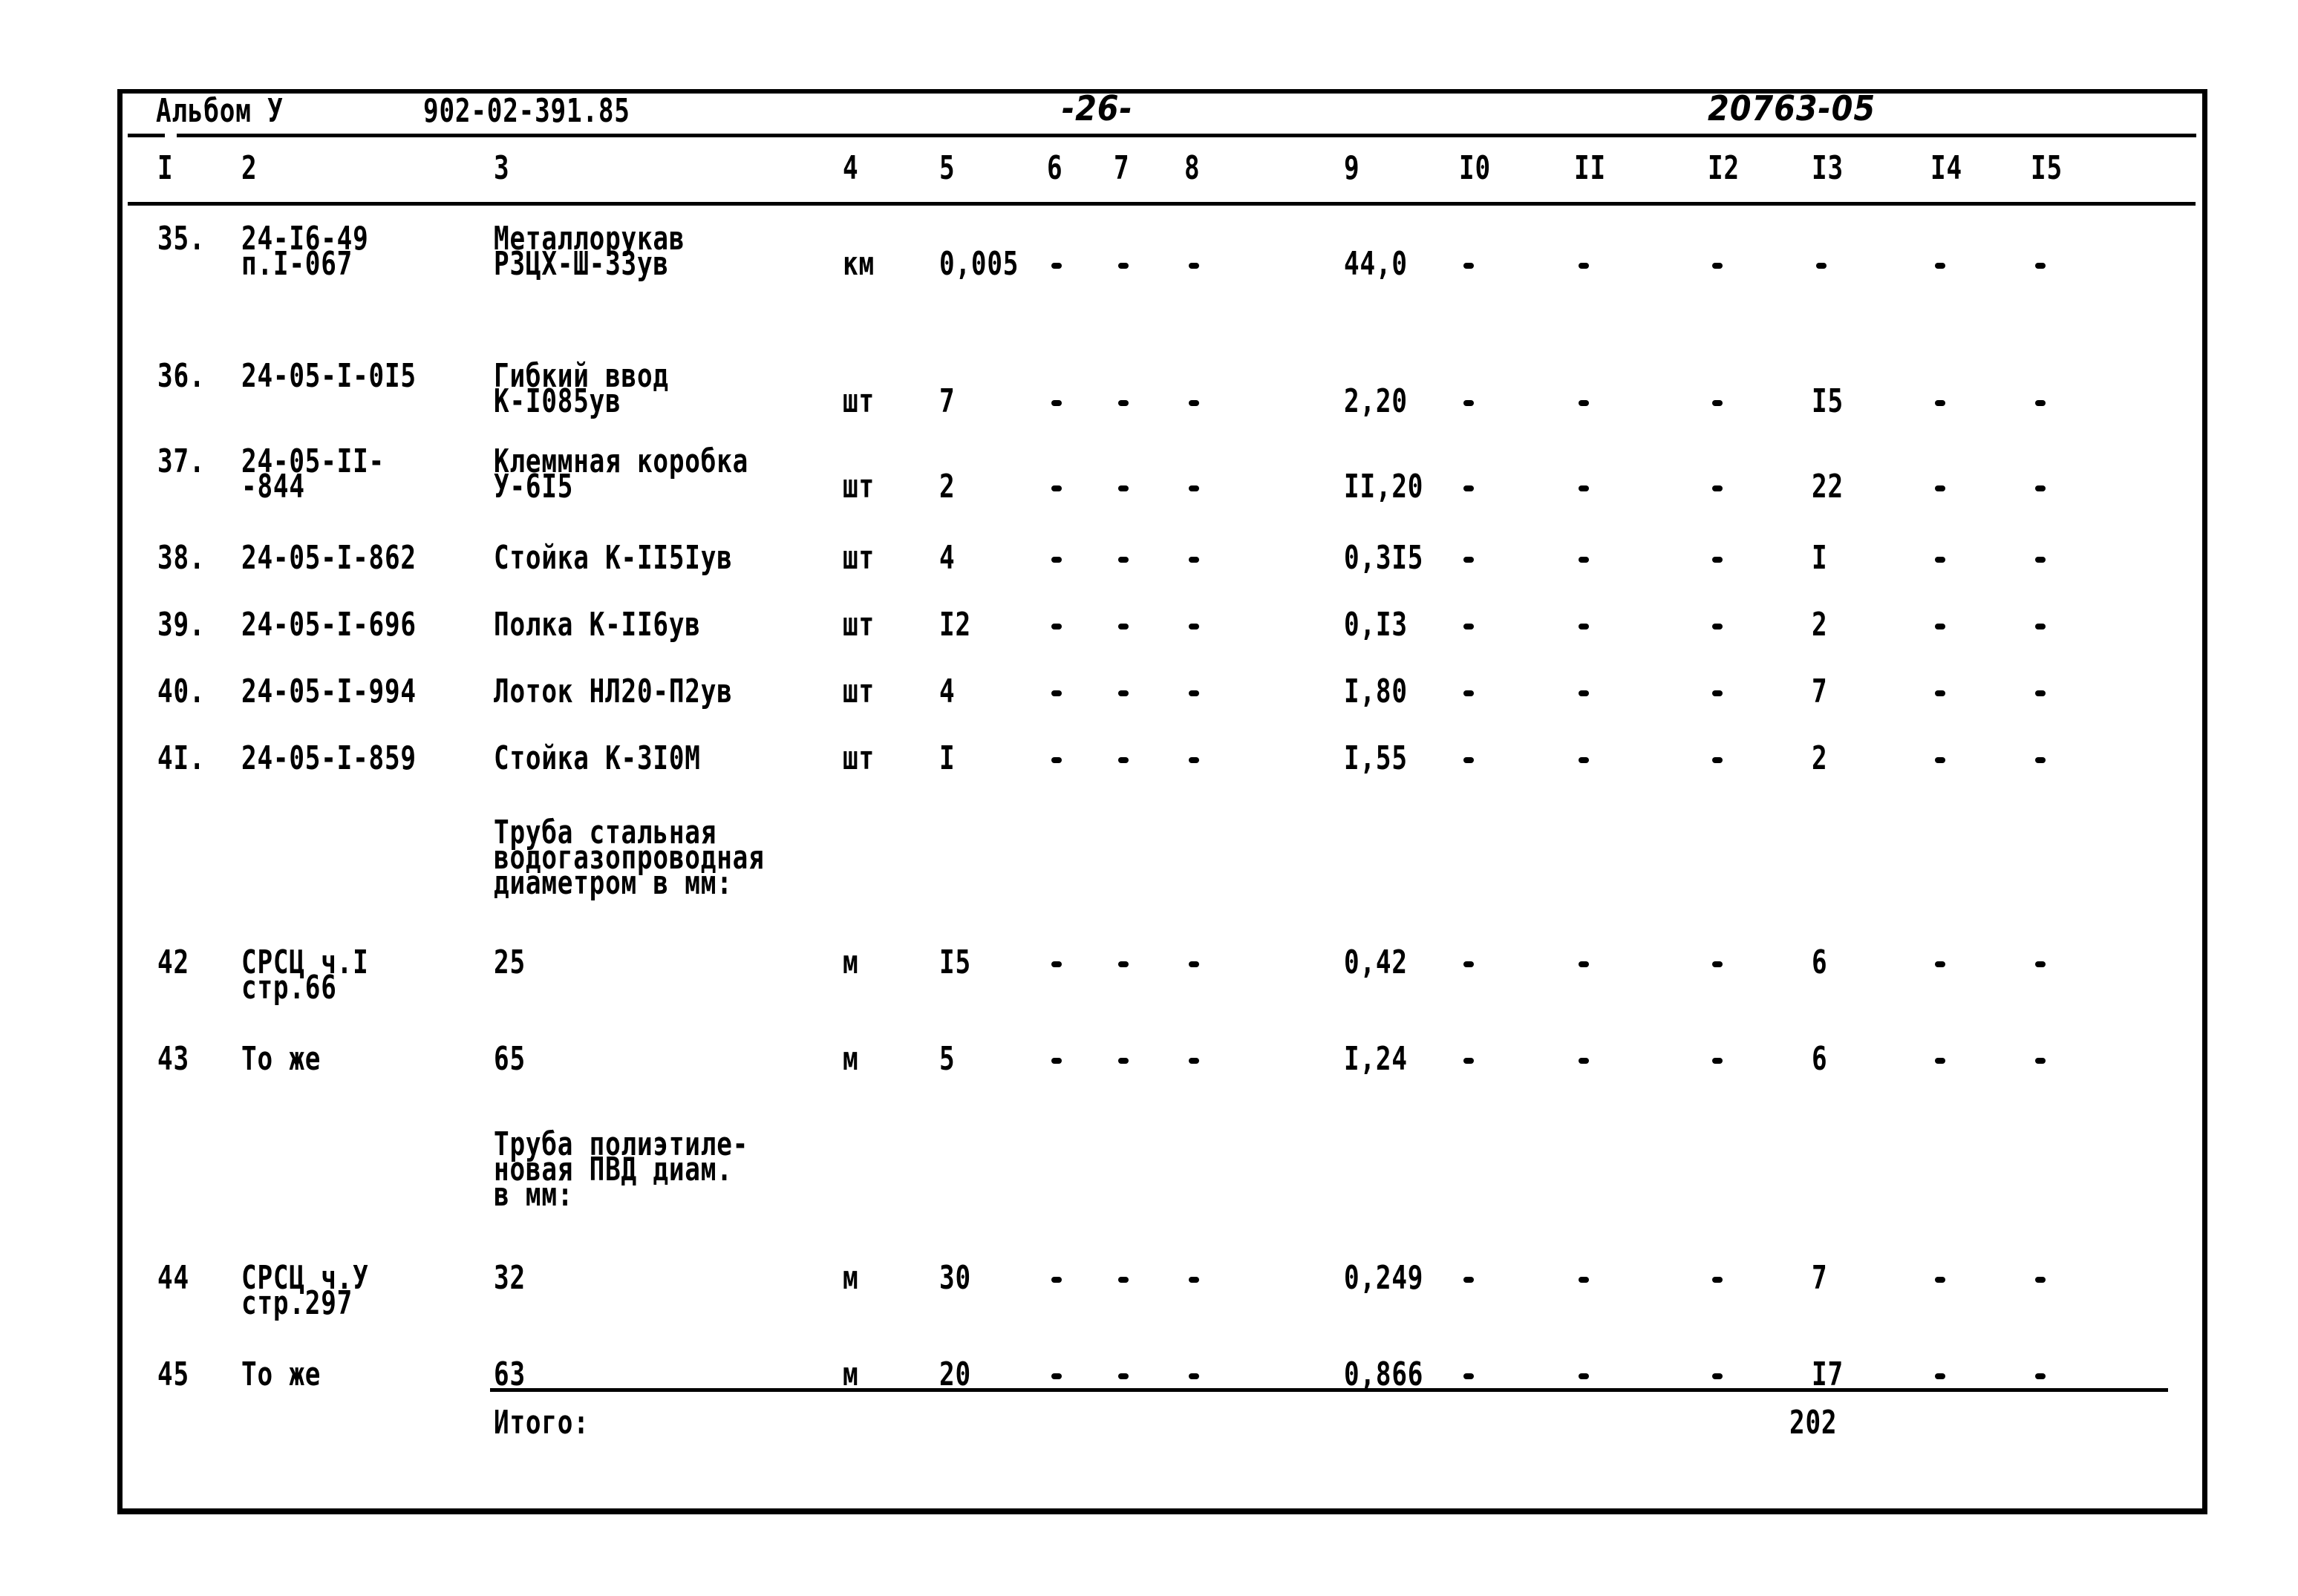 Image resolution: width=2298 pixels, height=1596 pixels. What do you see at coordinates (1055, 168) in the screenshot?
I see `column-number: 6` at bounding box center [1055, 168].